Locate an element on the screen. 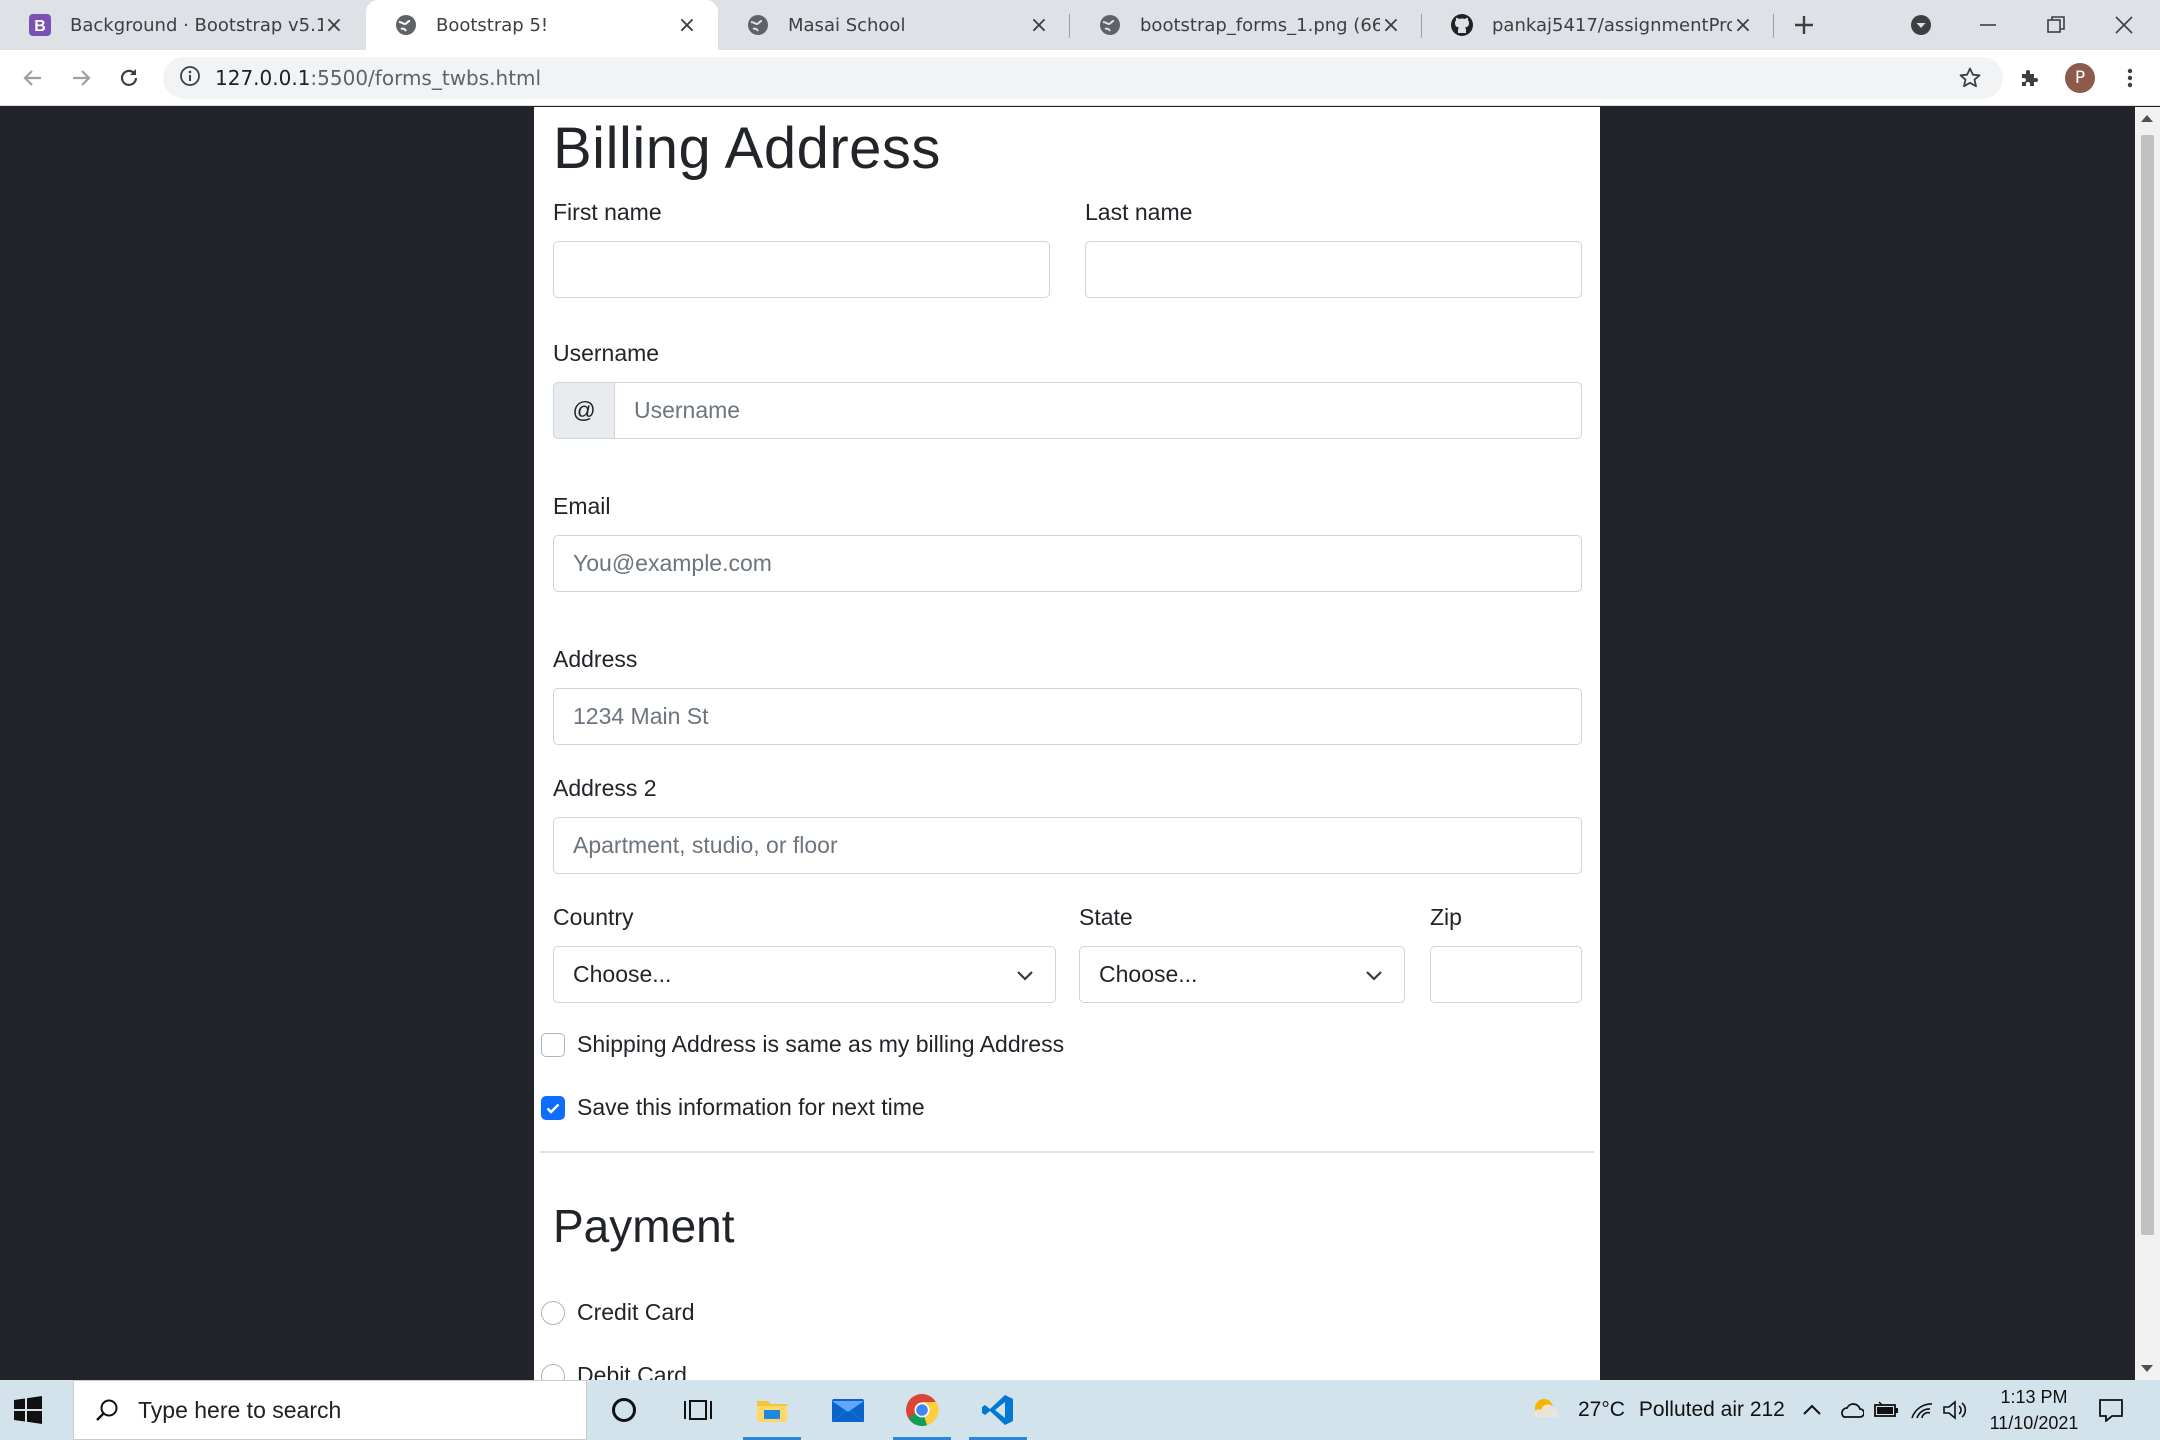 The width and height of the screenshot is (2160, 1440). window-close-icon is located at coordinates (2124, 25).